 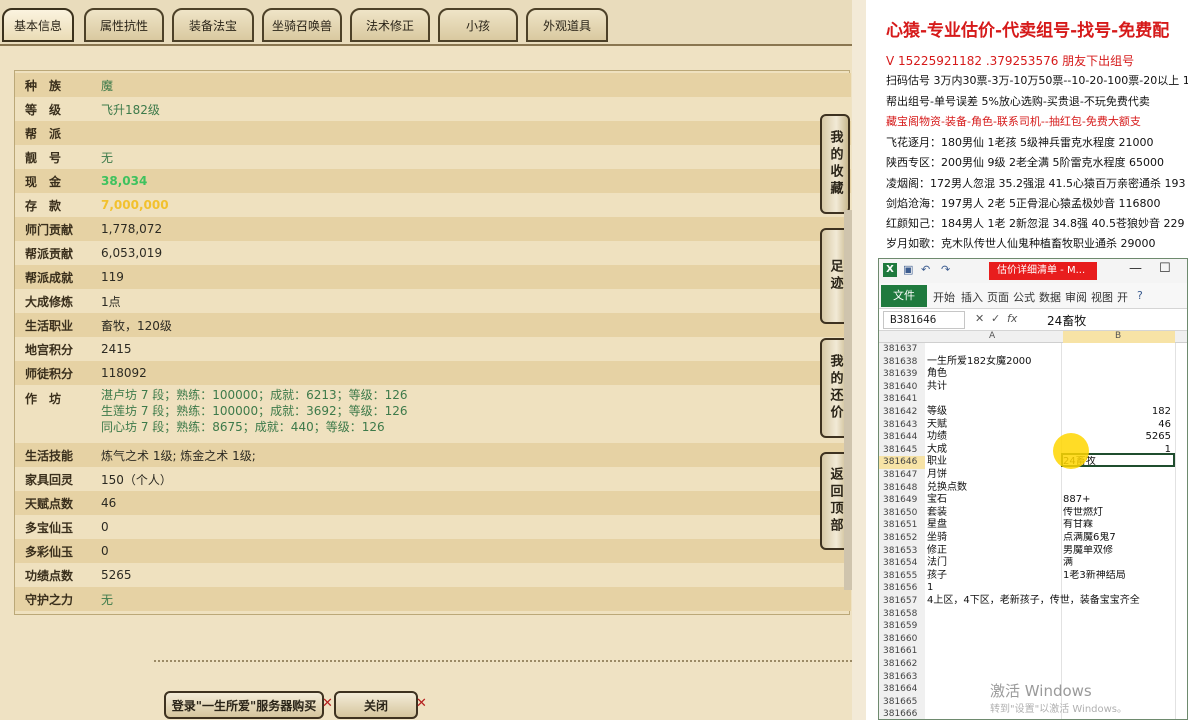 What do you see at coordinates (244, 705) in the screenshot?
I see `login-to-buy-button: 登录"一生所爱"服务器购买` at bounding box center [244, 705].